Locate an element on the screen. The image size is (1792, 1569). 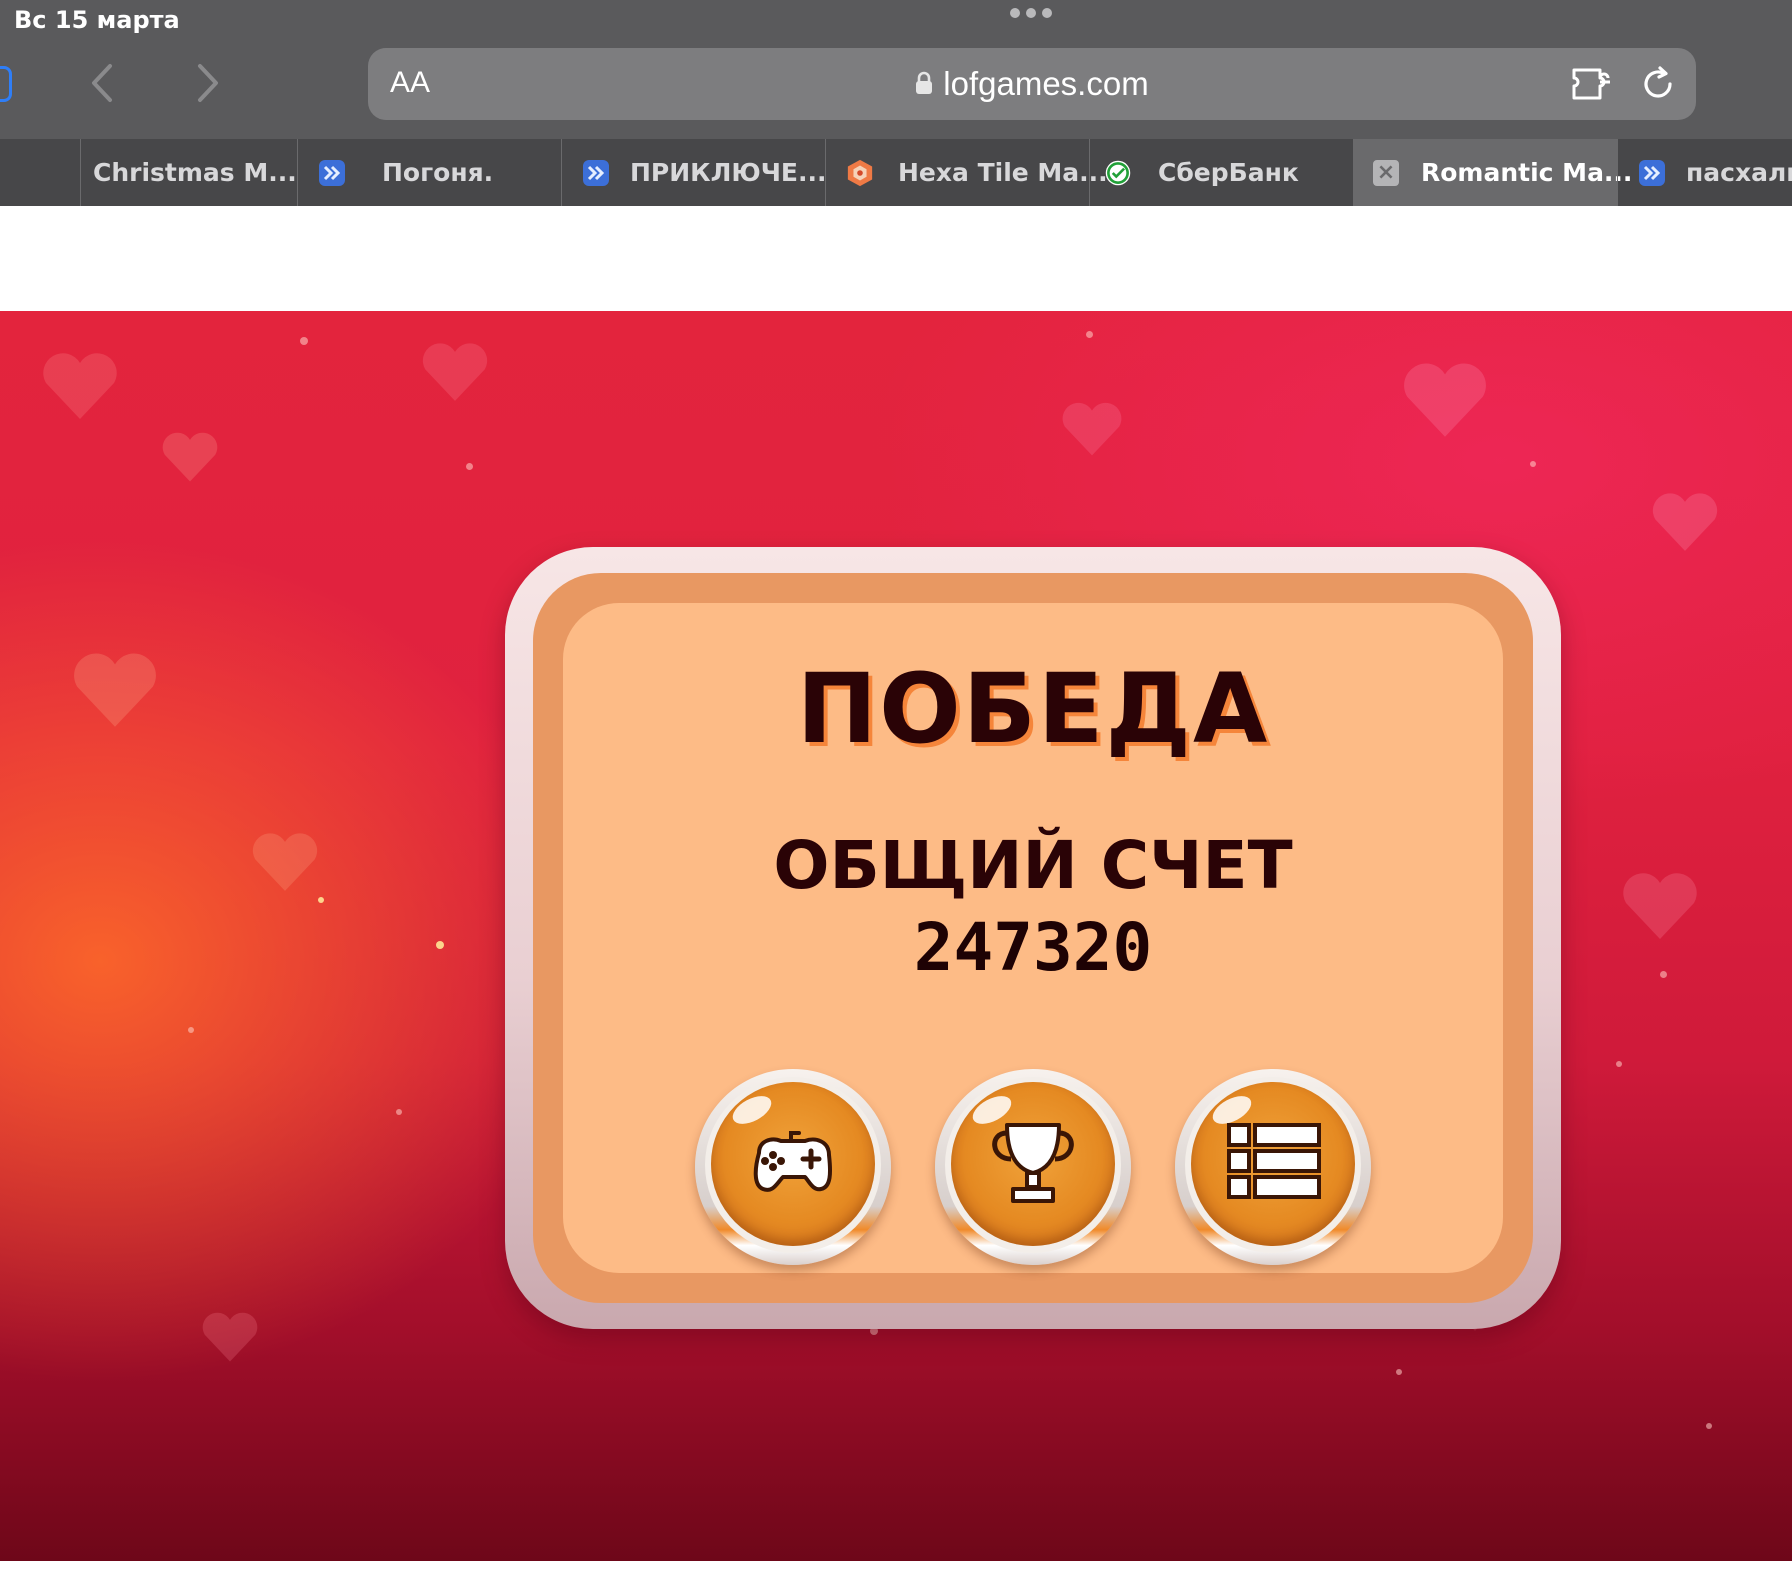
list-icon is located at coordinates (1274, 1161).